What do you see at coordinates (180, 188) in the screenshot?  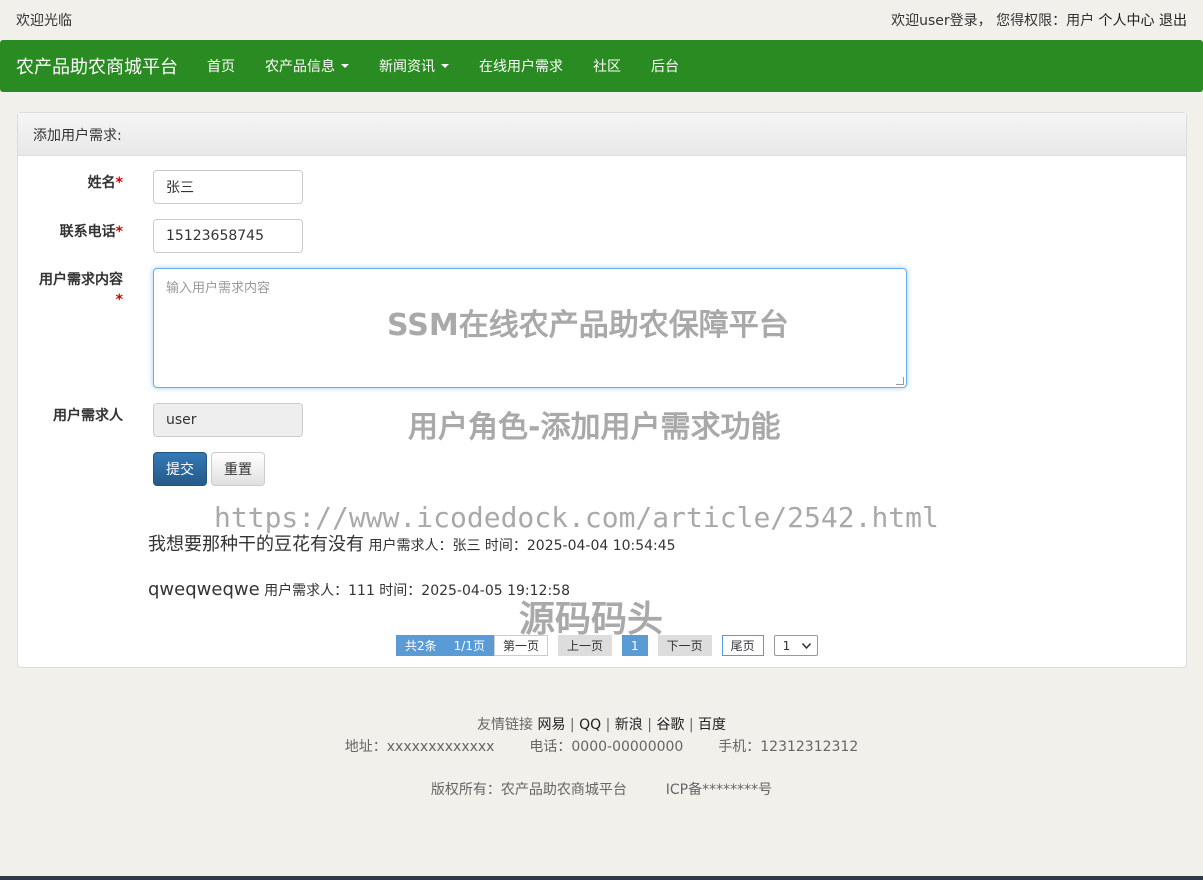 I see `name-input-value: 张三` at bounding box center [180, 188].